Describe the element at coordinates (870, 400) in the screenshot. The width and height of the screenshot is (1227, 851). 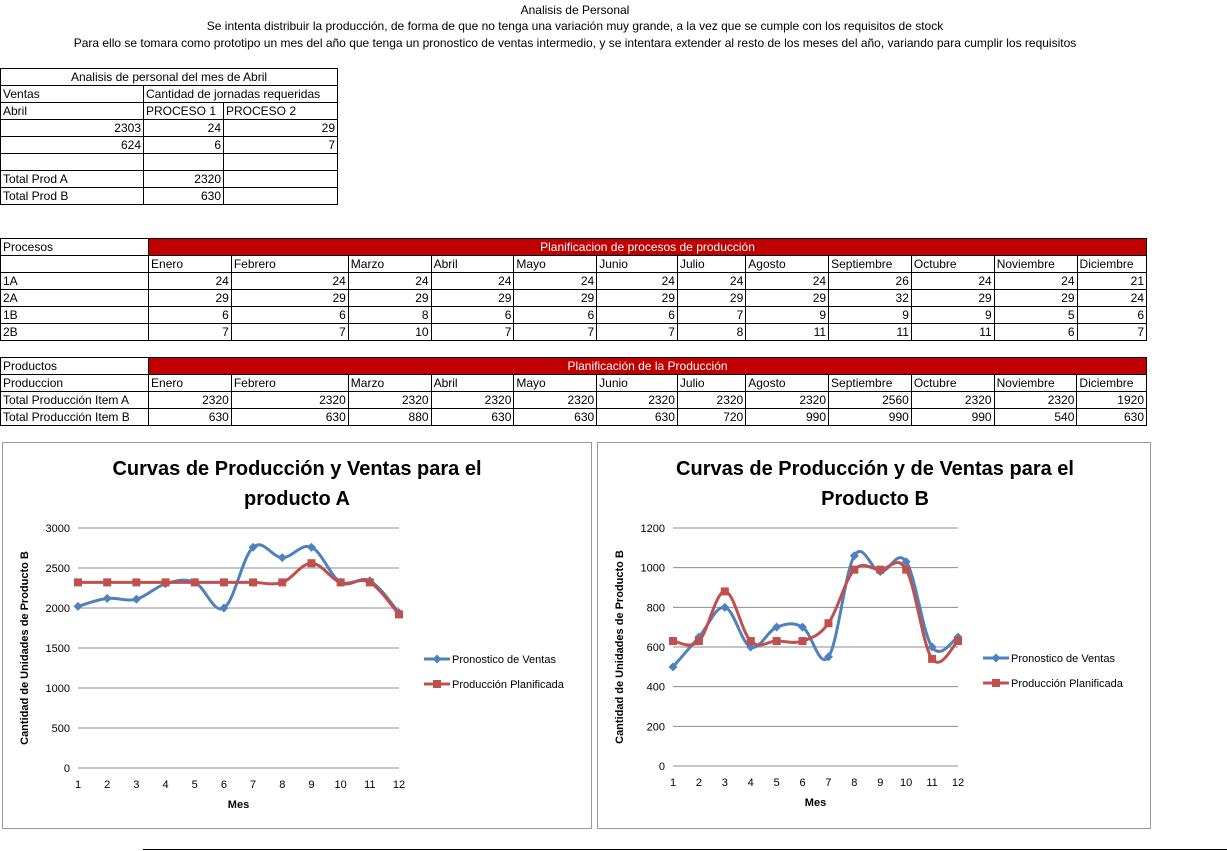
I see `table-cell: 2560` at that location.